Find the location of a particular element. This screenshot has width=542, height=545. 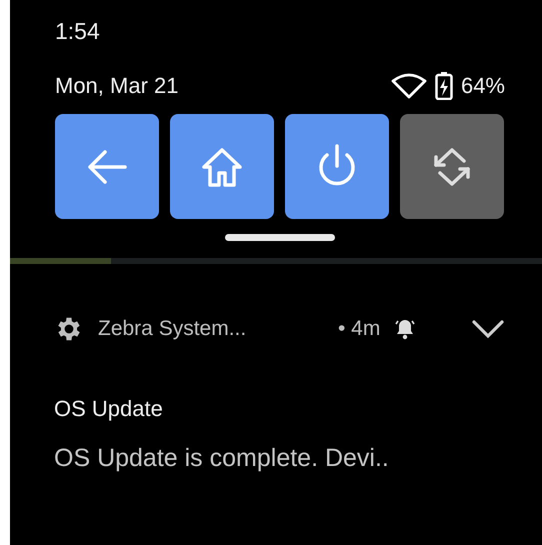

clock-time: 1:54 is located at coordinates (78, 31).